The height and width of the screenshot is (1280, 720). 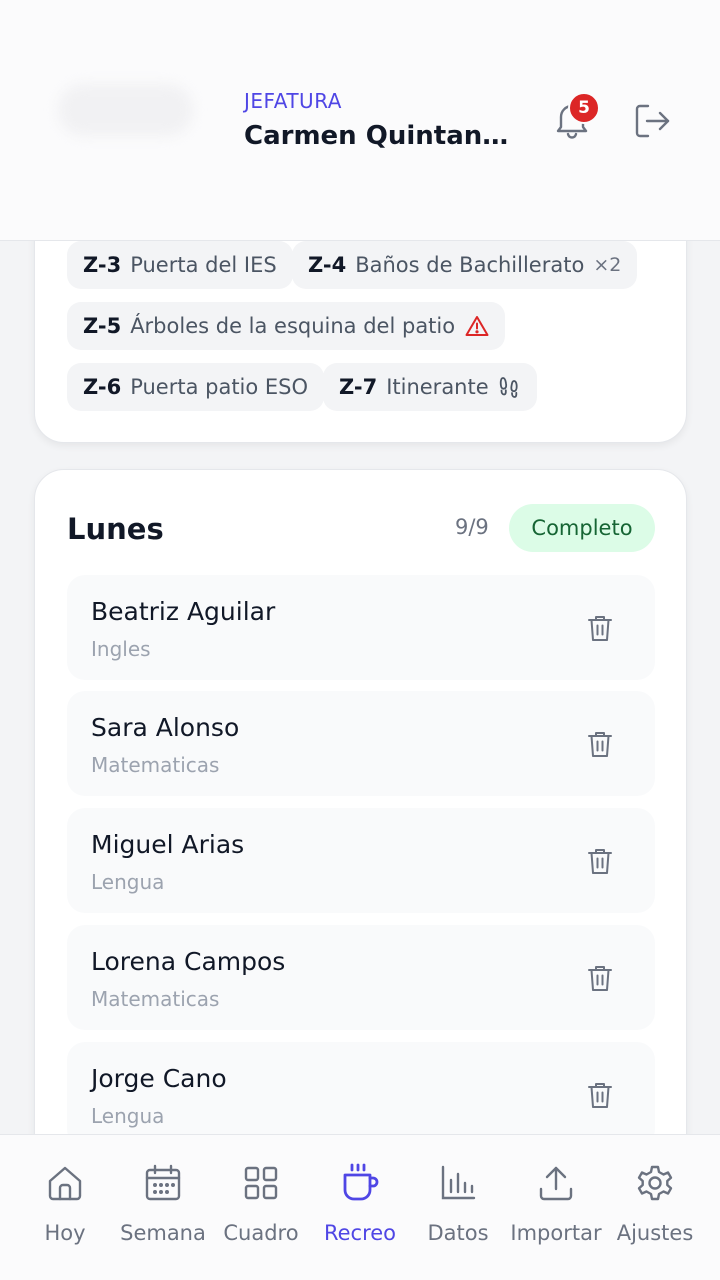 I want to click on zone-name: Puerta del IES, so click(x=203, y=265).